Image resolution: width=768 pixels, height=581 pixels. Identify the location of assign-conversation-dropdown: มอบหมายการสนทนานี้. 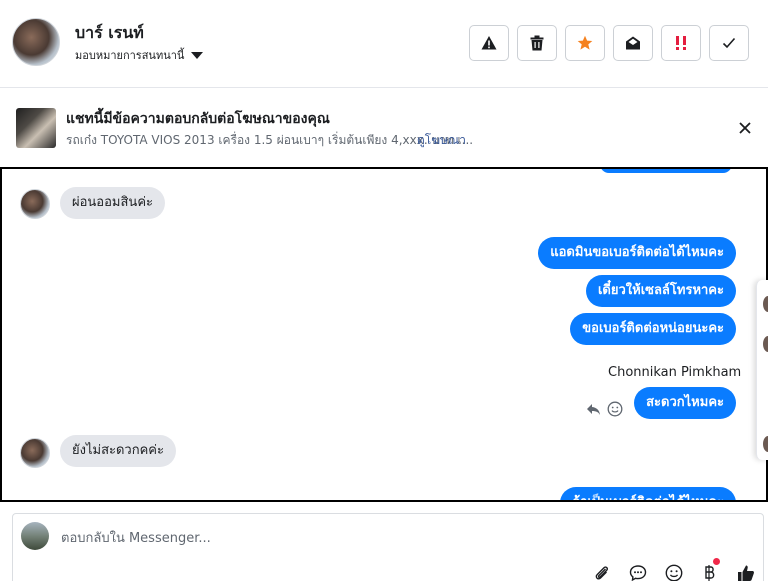
(139, 55).